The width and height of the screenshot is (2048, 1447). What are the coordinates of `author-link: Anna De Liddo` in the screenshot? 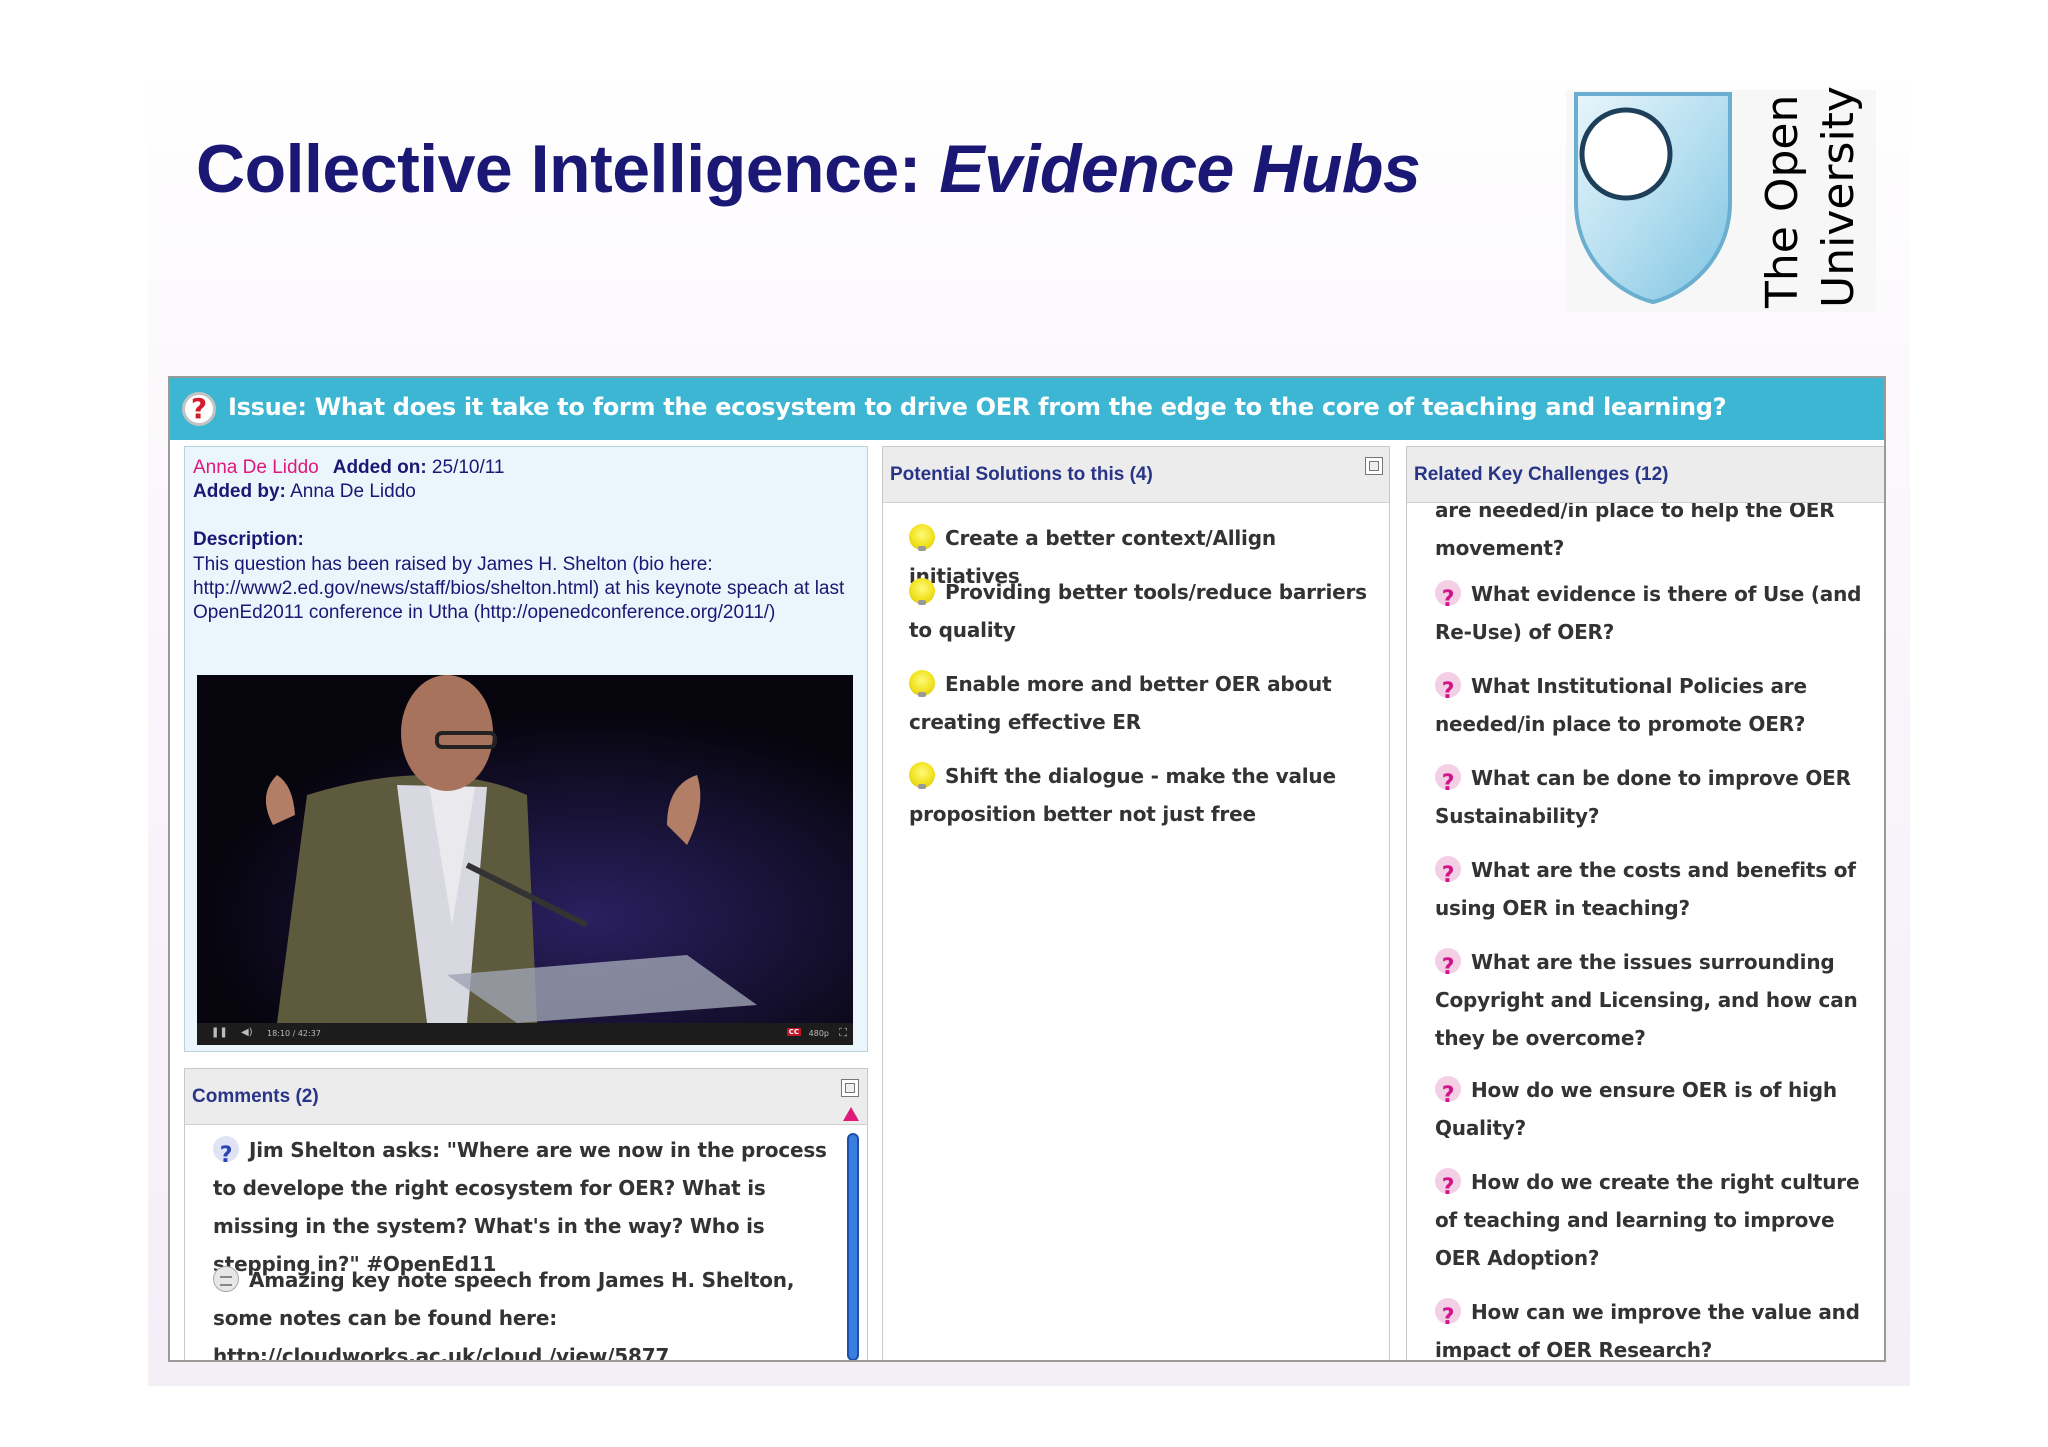 It's located at (256, 467).